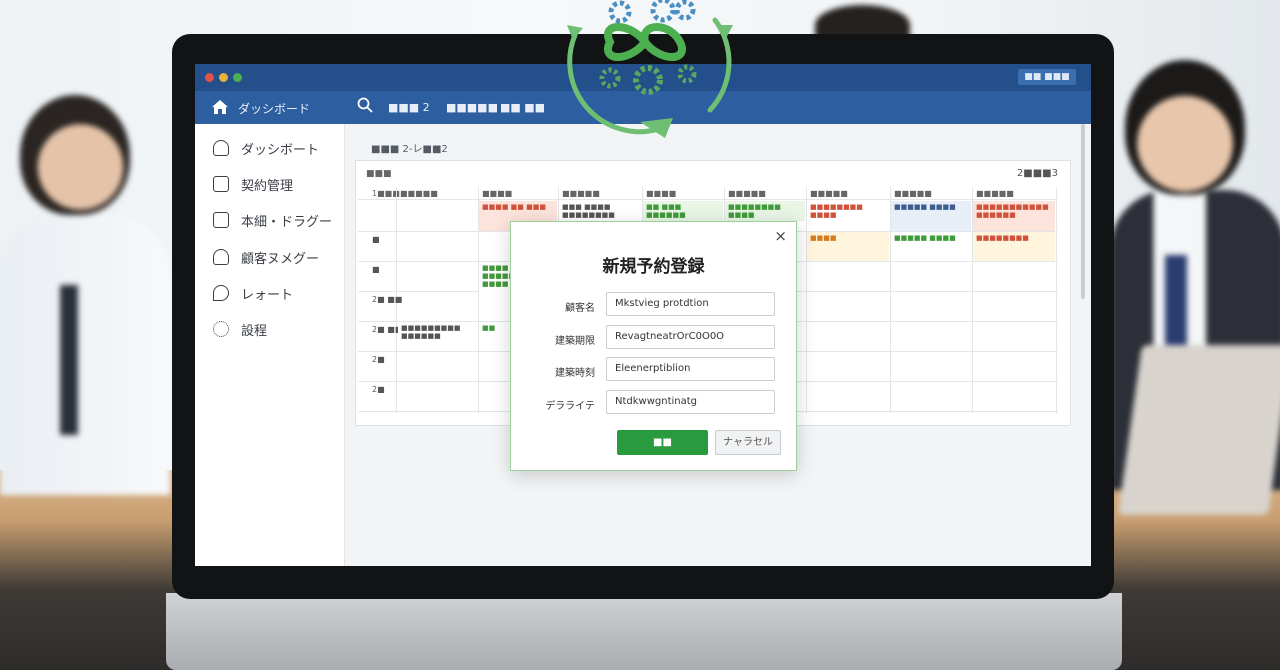  Describe the element at coordinates (75, 155) in the screenshot. I see `background-person-left-head` at that location.